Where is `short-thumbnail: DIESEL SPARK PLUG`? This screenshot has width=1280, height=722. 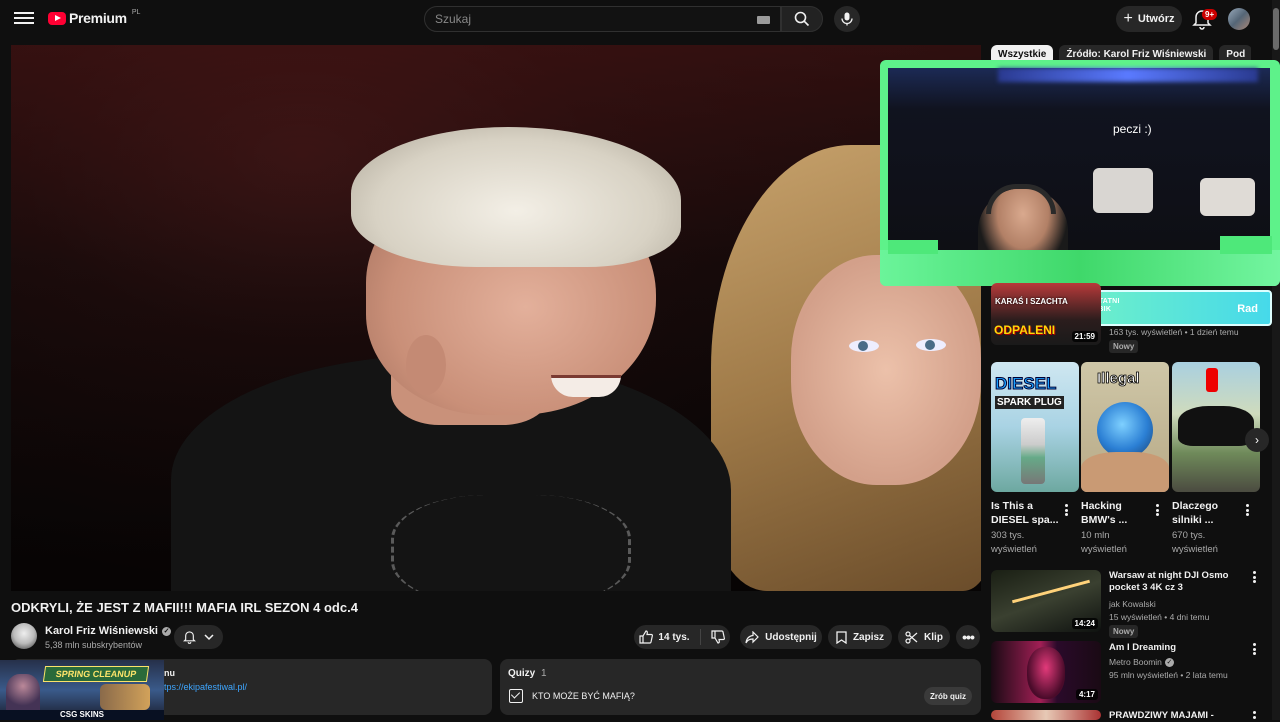 short-thumbnail: DIESEL SPARK PLUG is located at coordinates (1035, 427).